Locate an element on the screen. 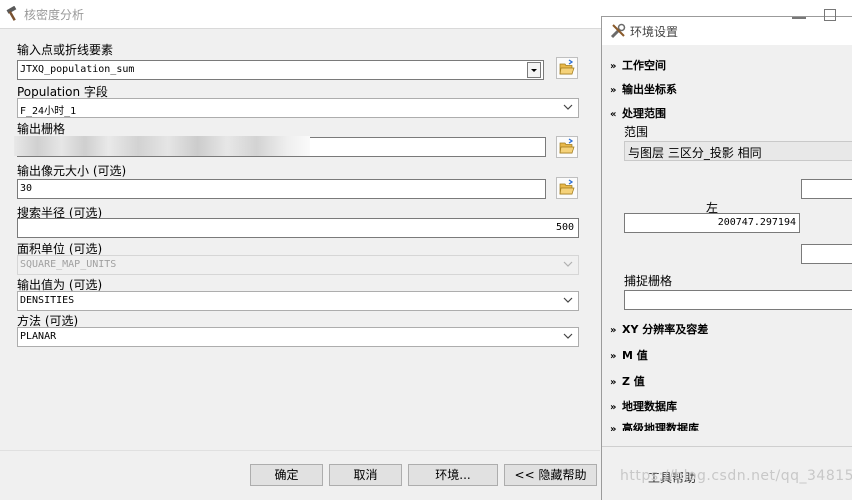 This screenshot has width=852, height=500. section-z-values: » Z 值 is located at coordinates (627, 381).